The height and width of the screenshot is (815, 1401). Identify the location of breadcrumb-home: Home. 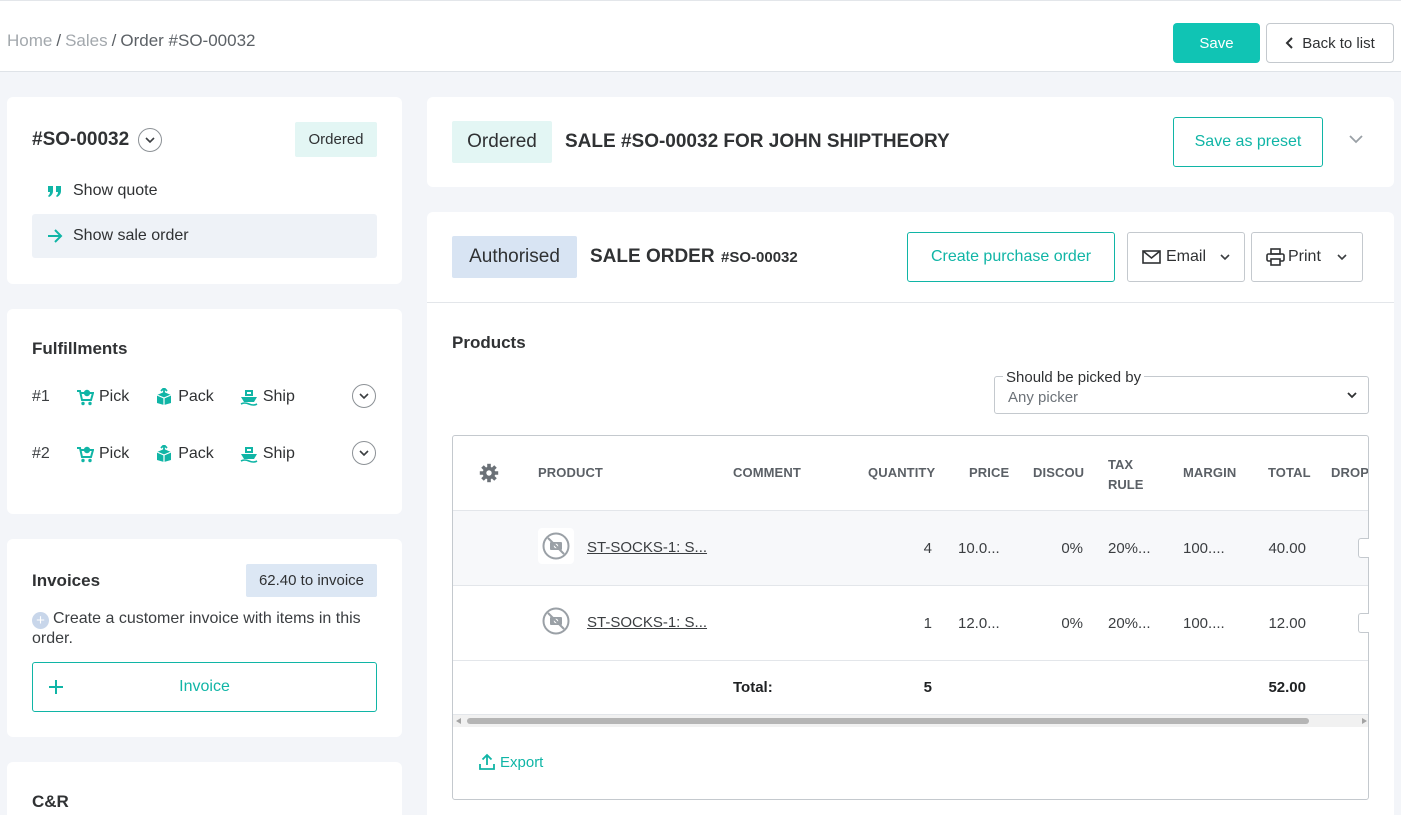
(29, 40).